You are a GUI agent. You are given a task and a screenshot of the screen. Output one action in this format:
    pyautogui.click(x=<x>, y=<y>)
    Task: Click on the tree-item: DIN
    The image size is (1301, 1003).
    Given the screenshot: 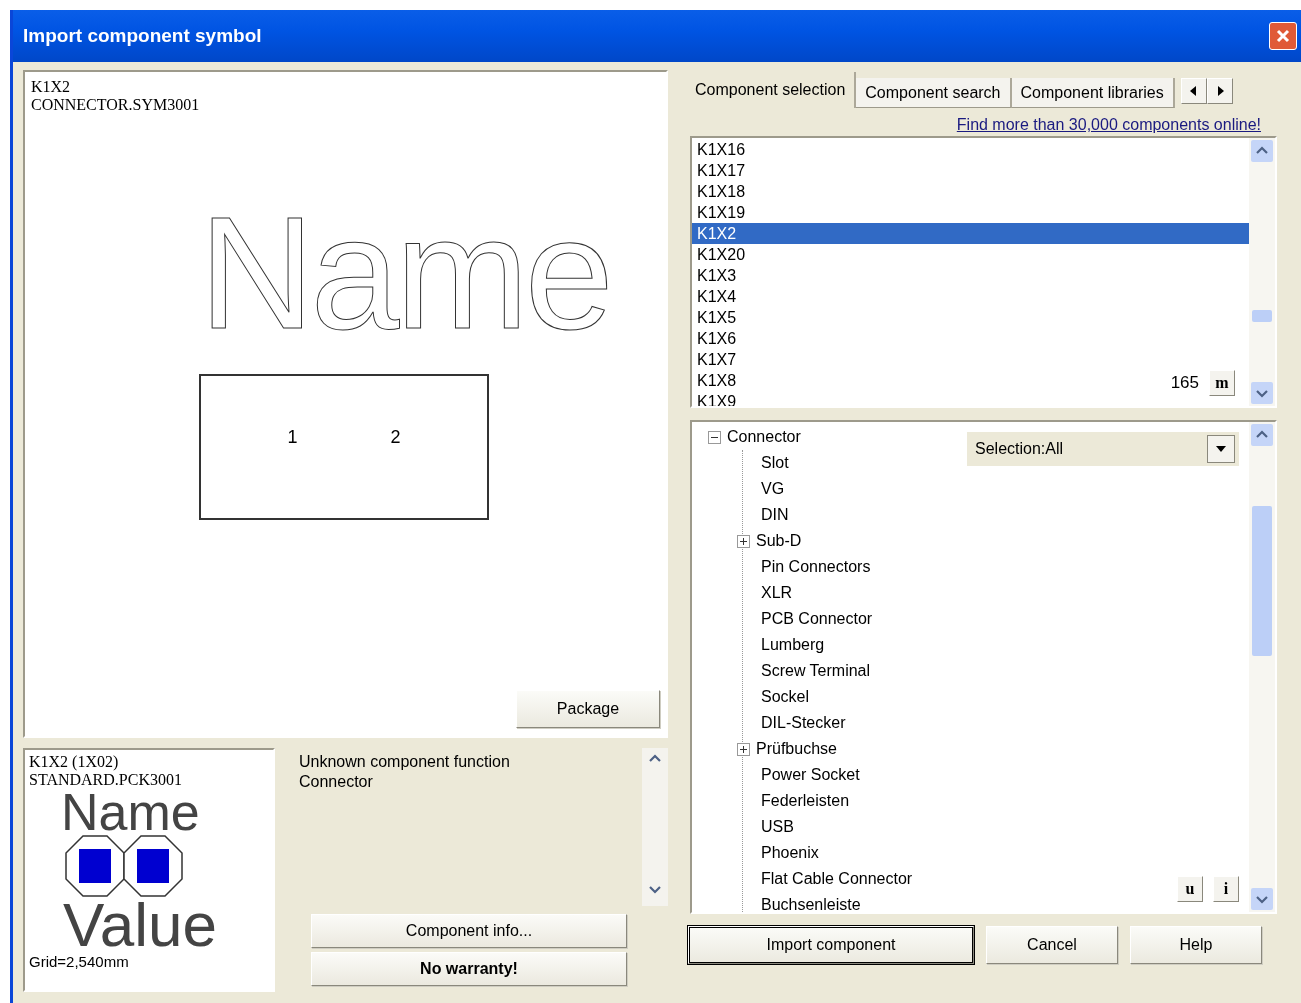 What is the action you would take?
    pyautogui.click(x=775, y=515)
    